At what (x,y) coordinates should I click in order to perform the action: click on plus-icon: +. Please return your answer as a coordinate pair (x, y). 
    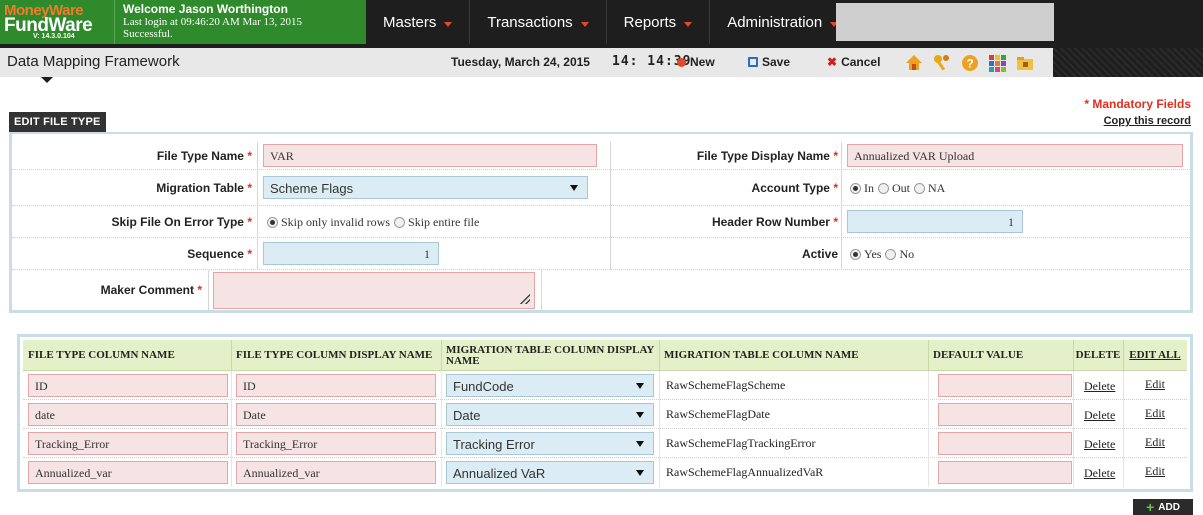
    Looking at the image, I should click on (1150, 507).